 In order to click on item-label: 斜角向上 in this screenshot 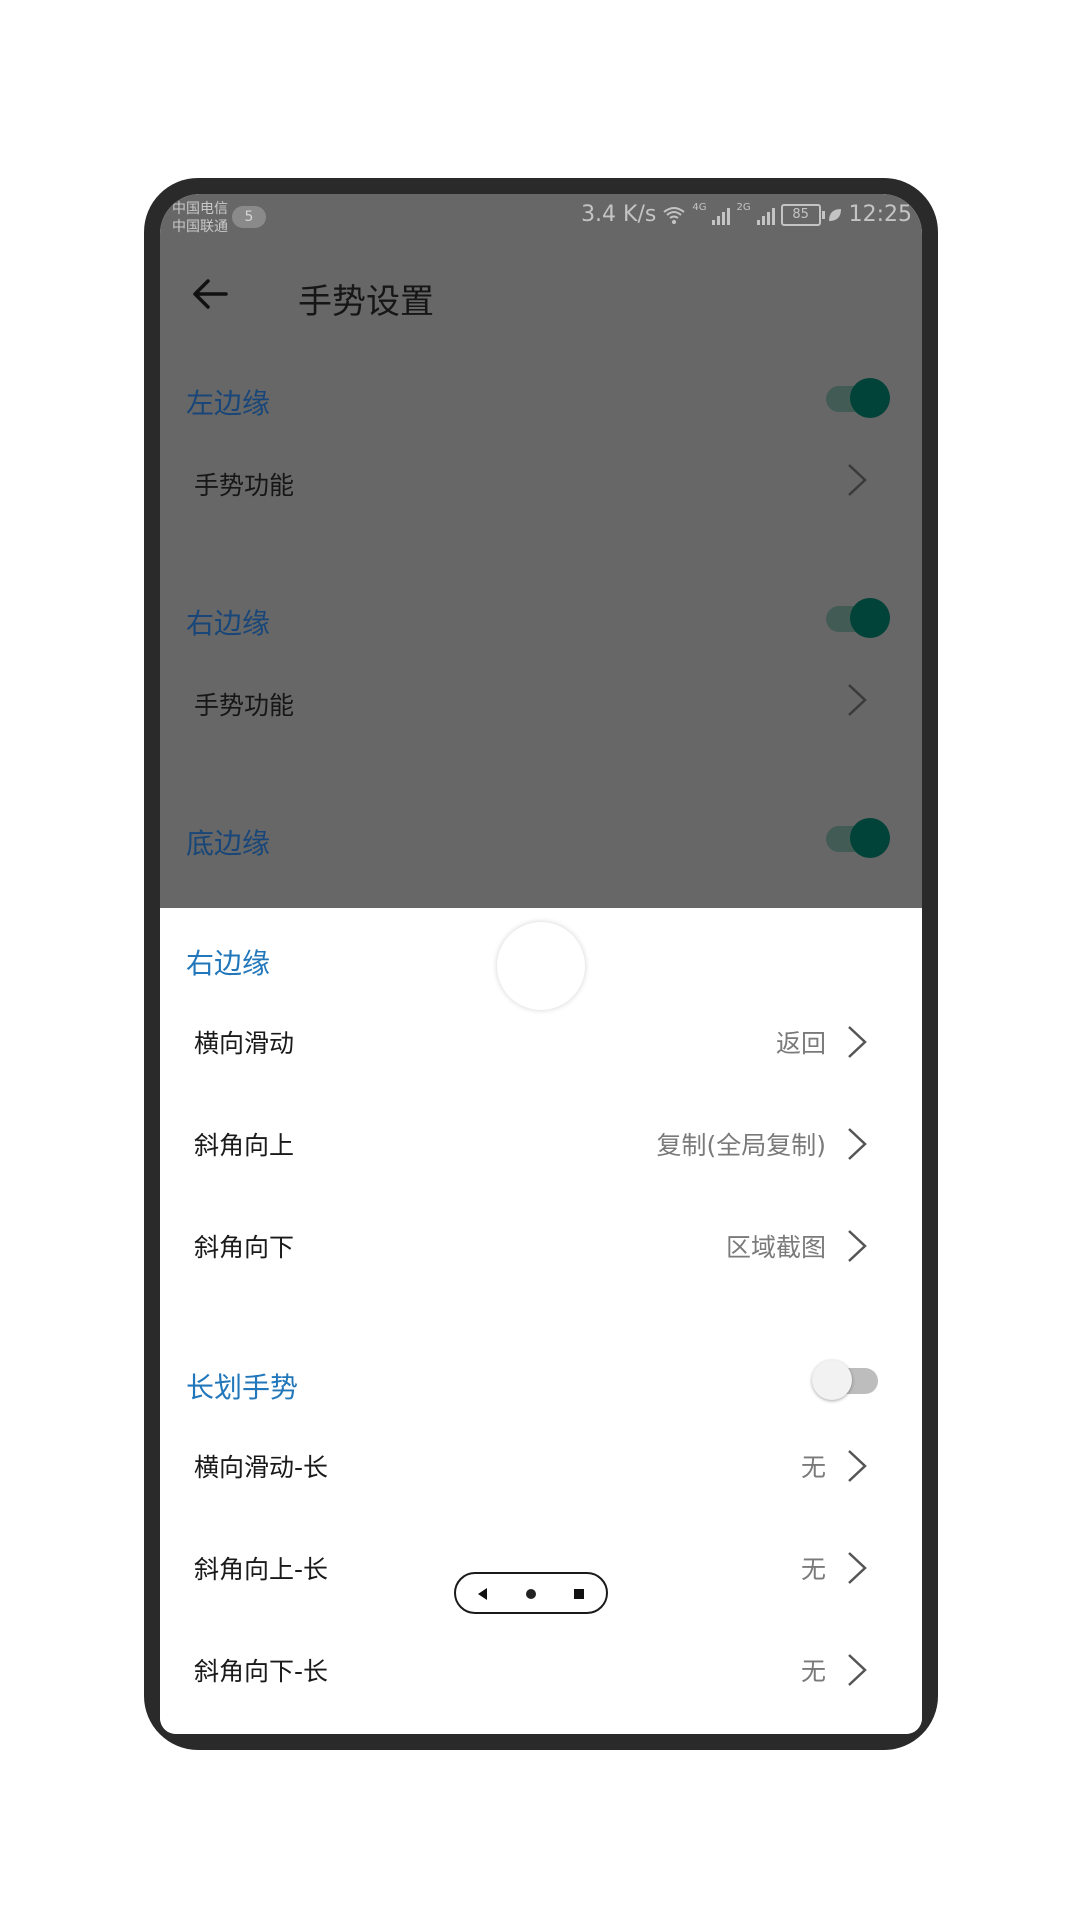, I will do `click(244, 1145)`.